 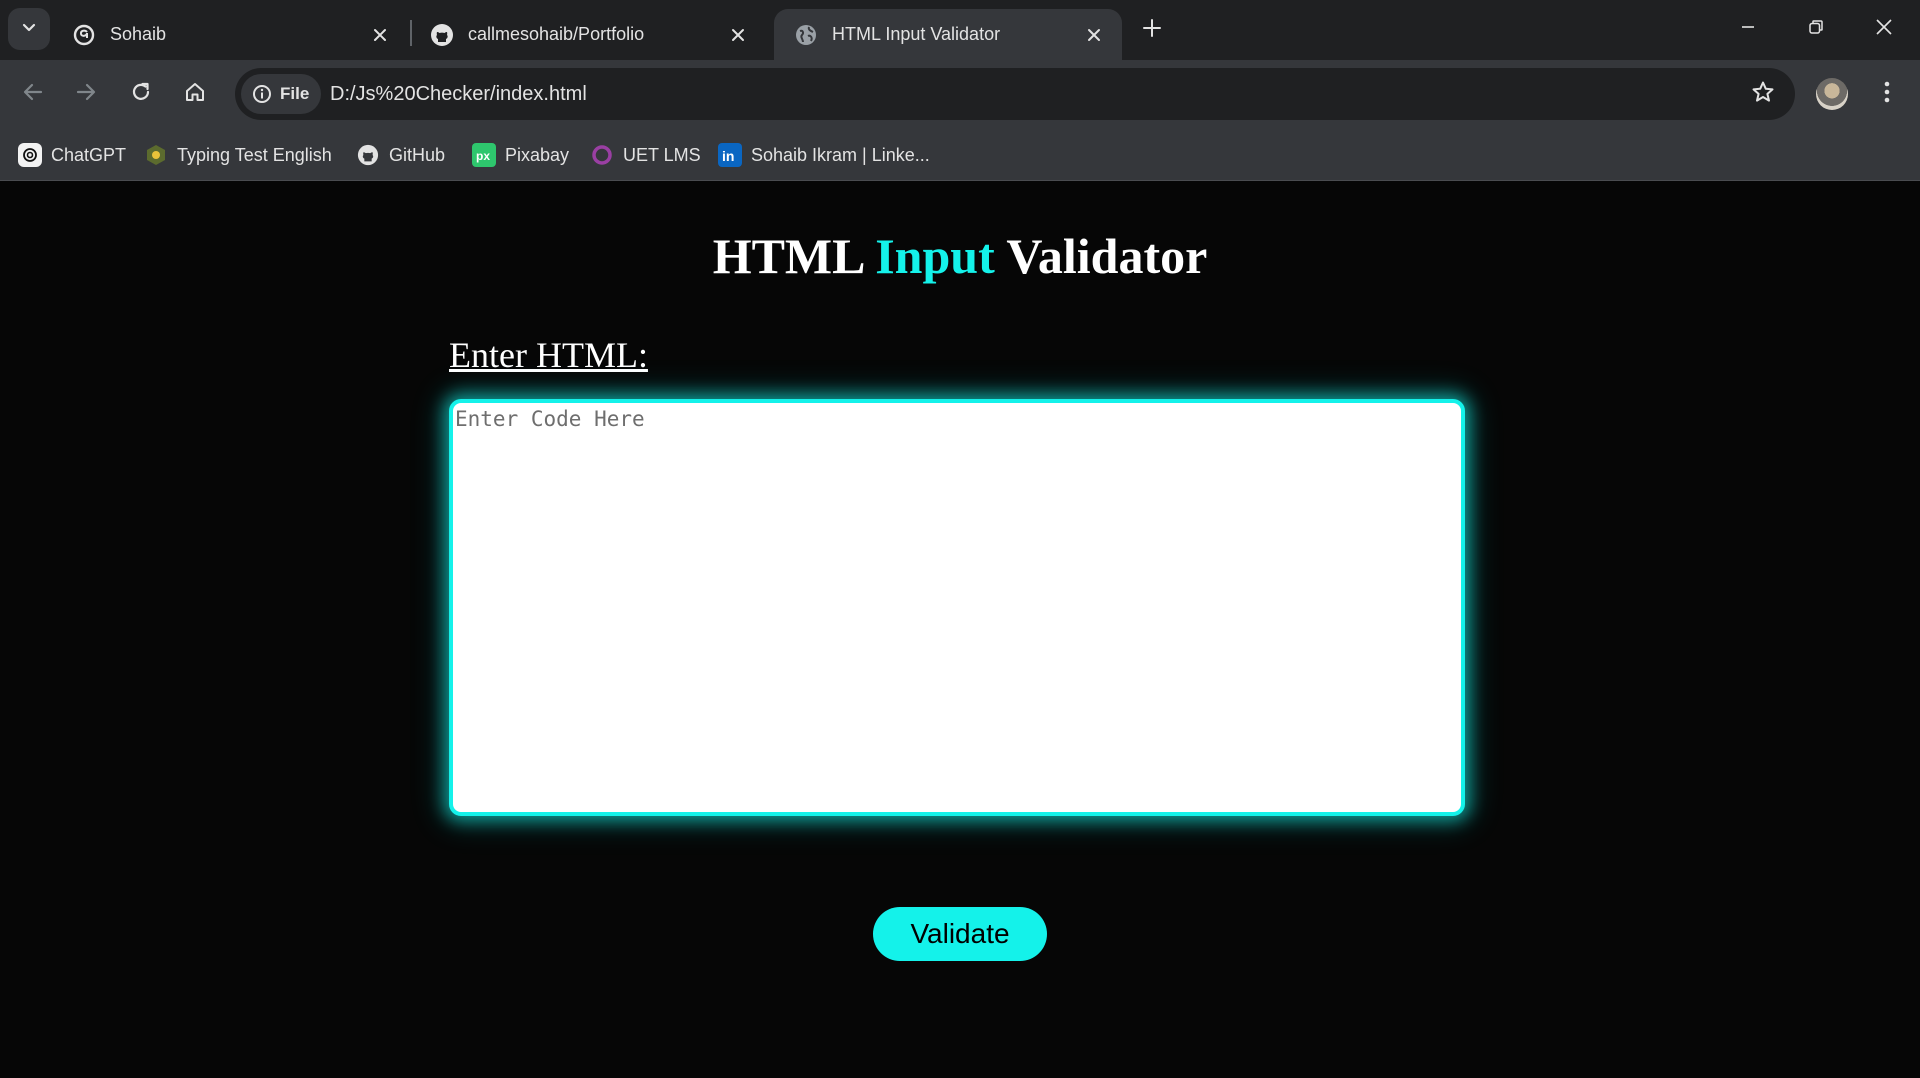 I want to click on profile-avatar, so click(x=1832, y=94).